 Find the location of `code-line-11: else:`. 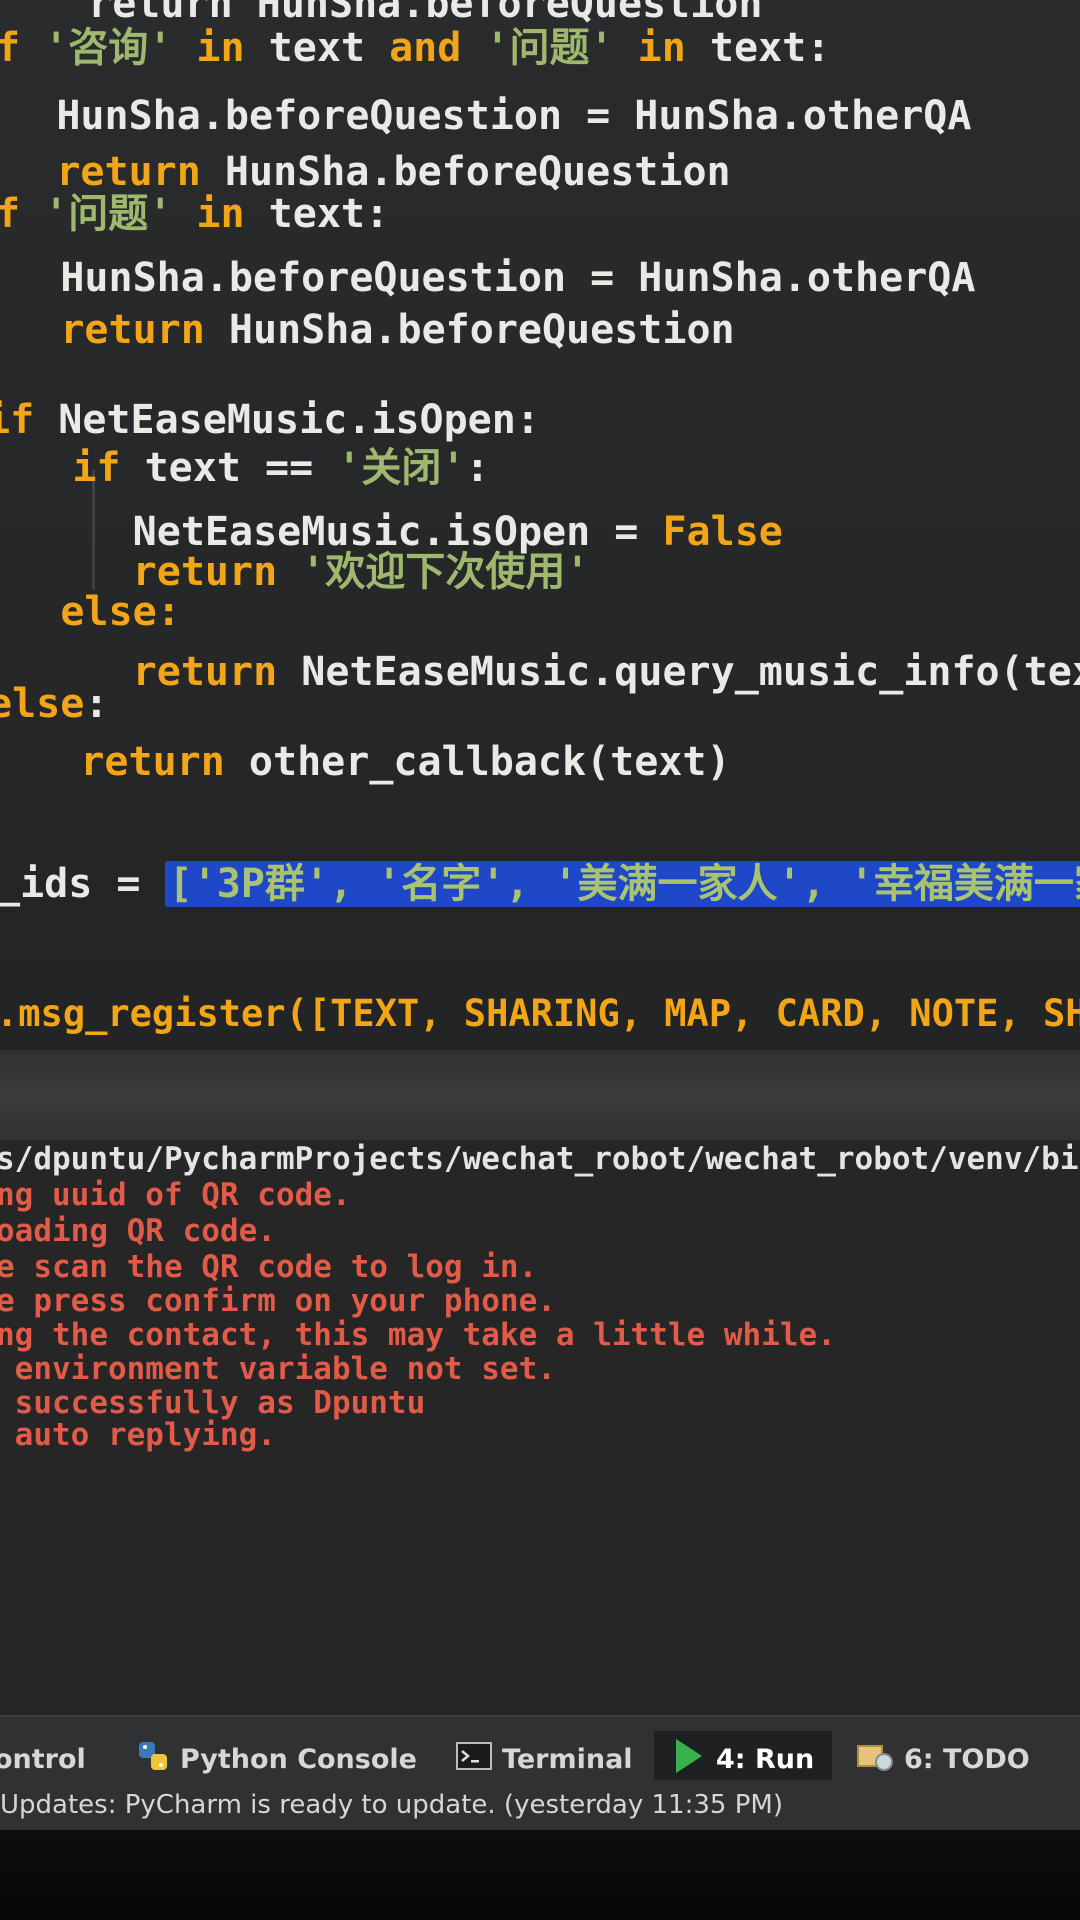

code-line-11: else: is located at coordinates (120, 612).